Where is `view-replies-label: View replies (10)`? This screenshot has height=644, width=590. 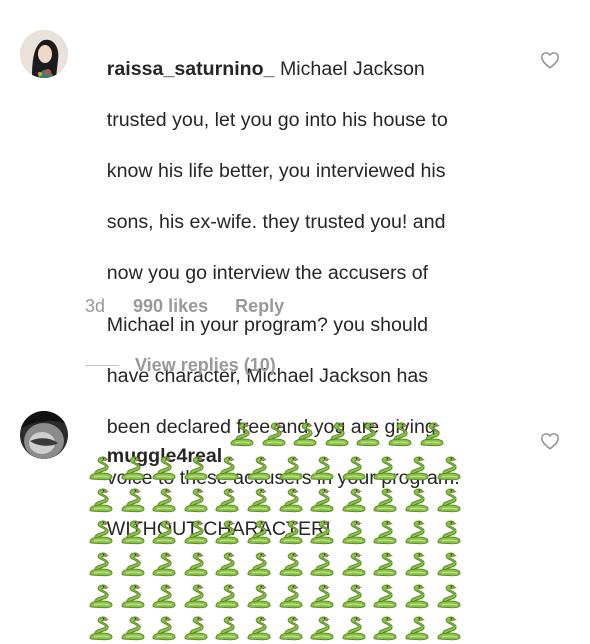 view-replies-label: View replies (10) is located at coordinates (205, 364).